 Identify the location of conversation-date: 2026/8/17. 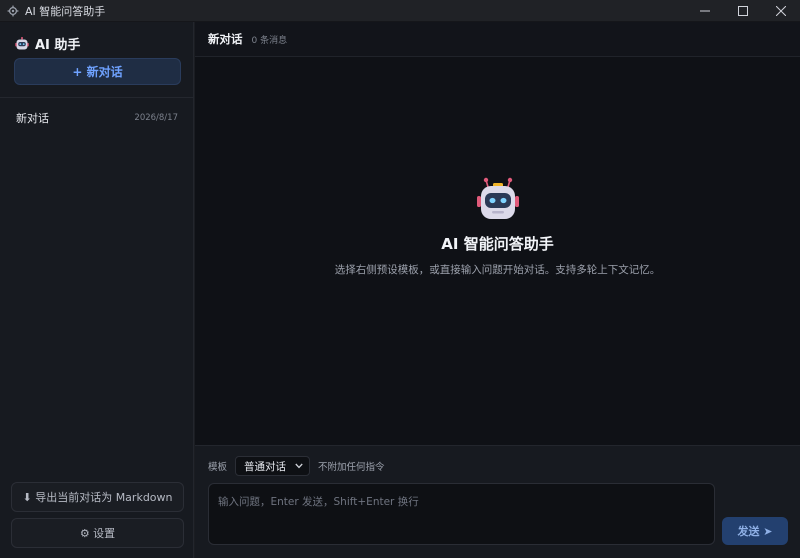
(156, 118).